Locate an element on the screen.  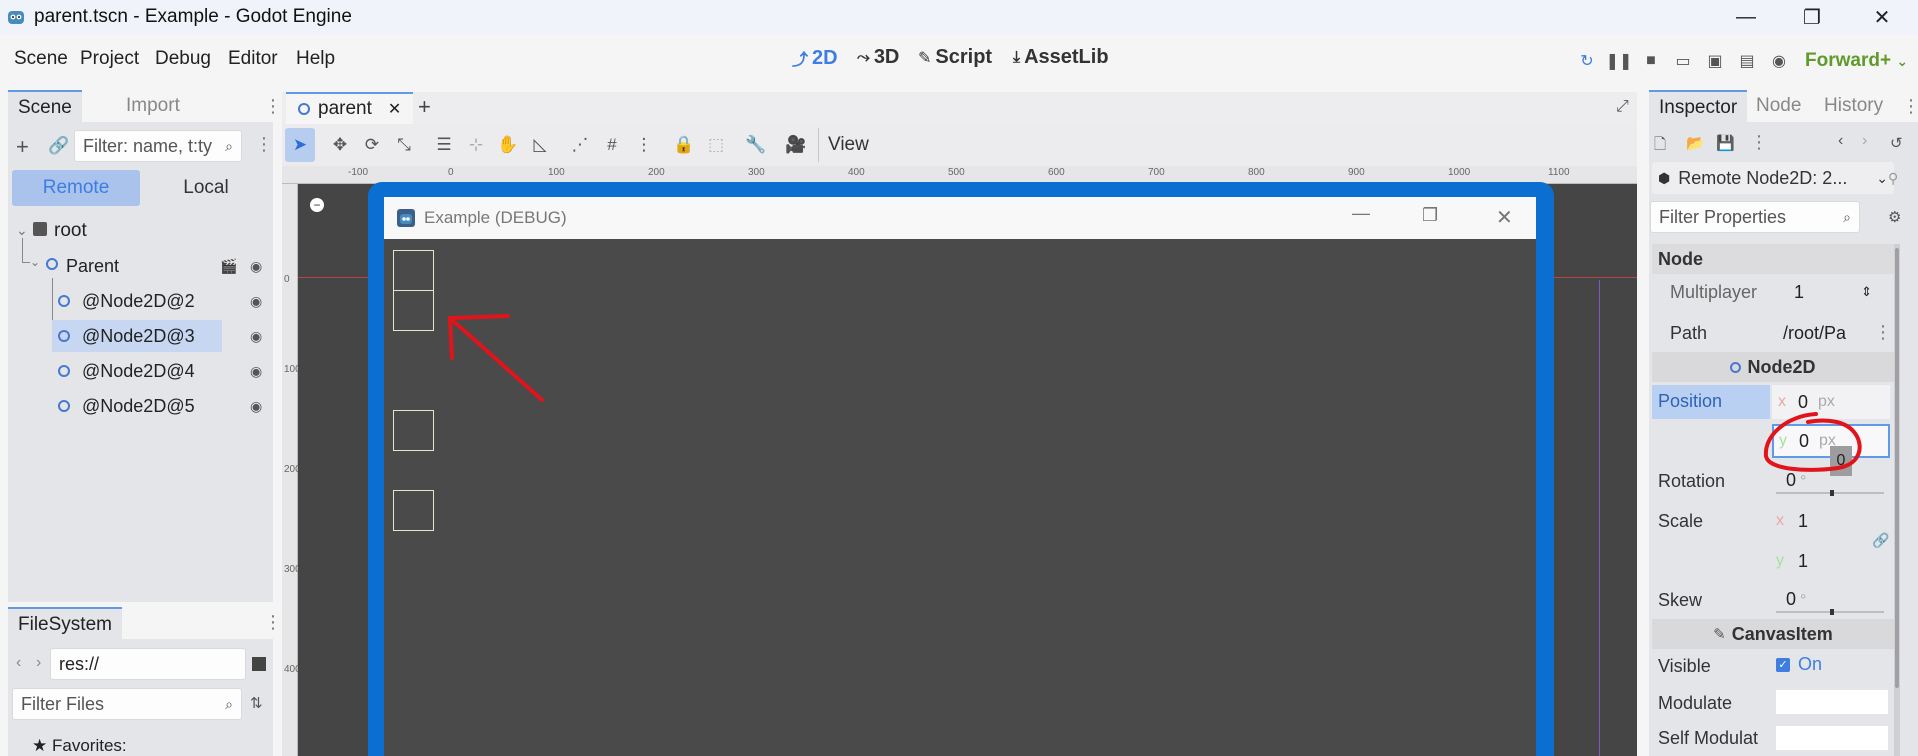
add-node-icon: + is located at coordinates (22, 147).